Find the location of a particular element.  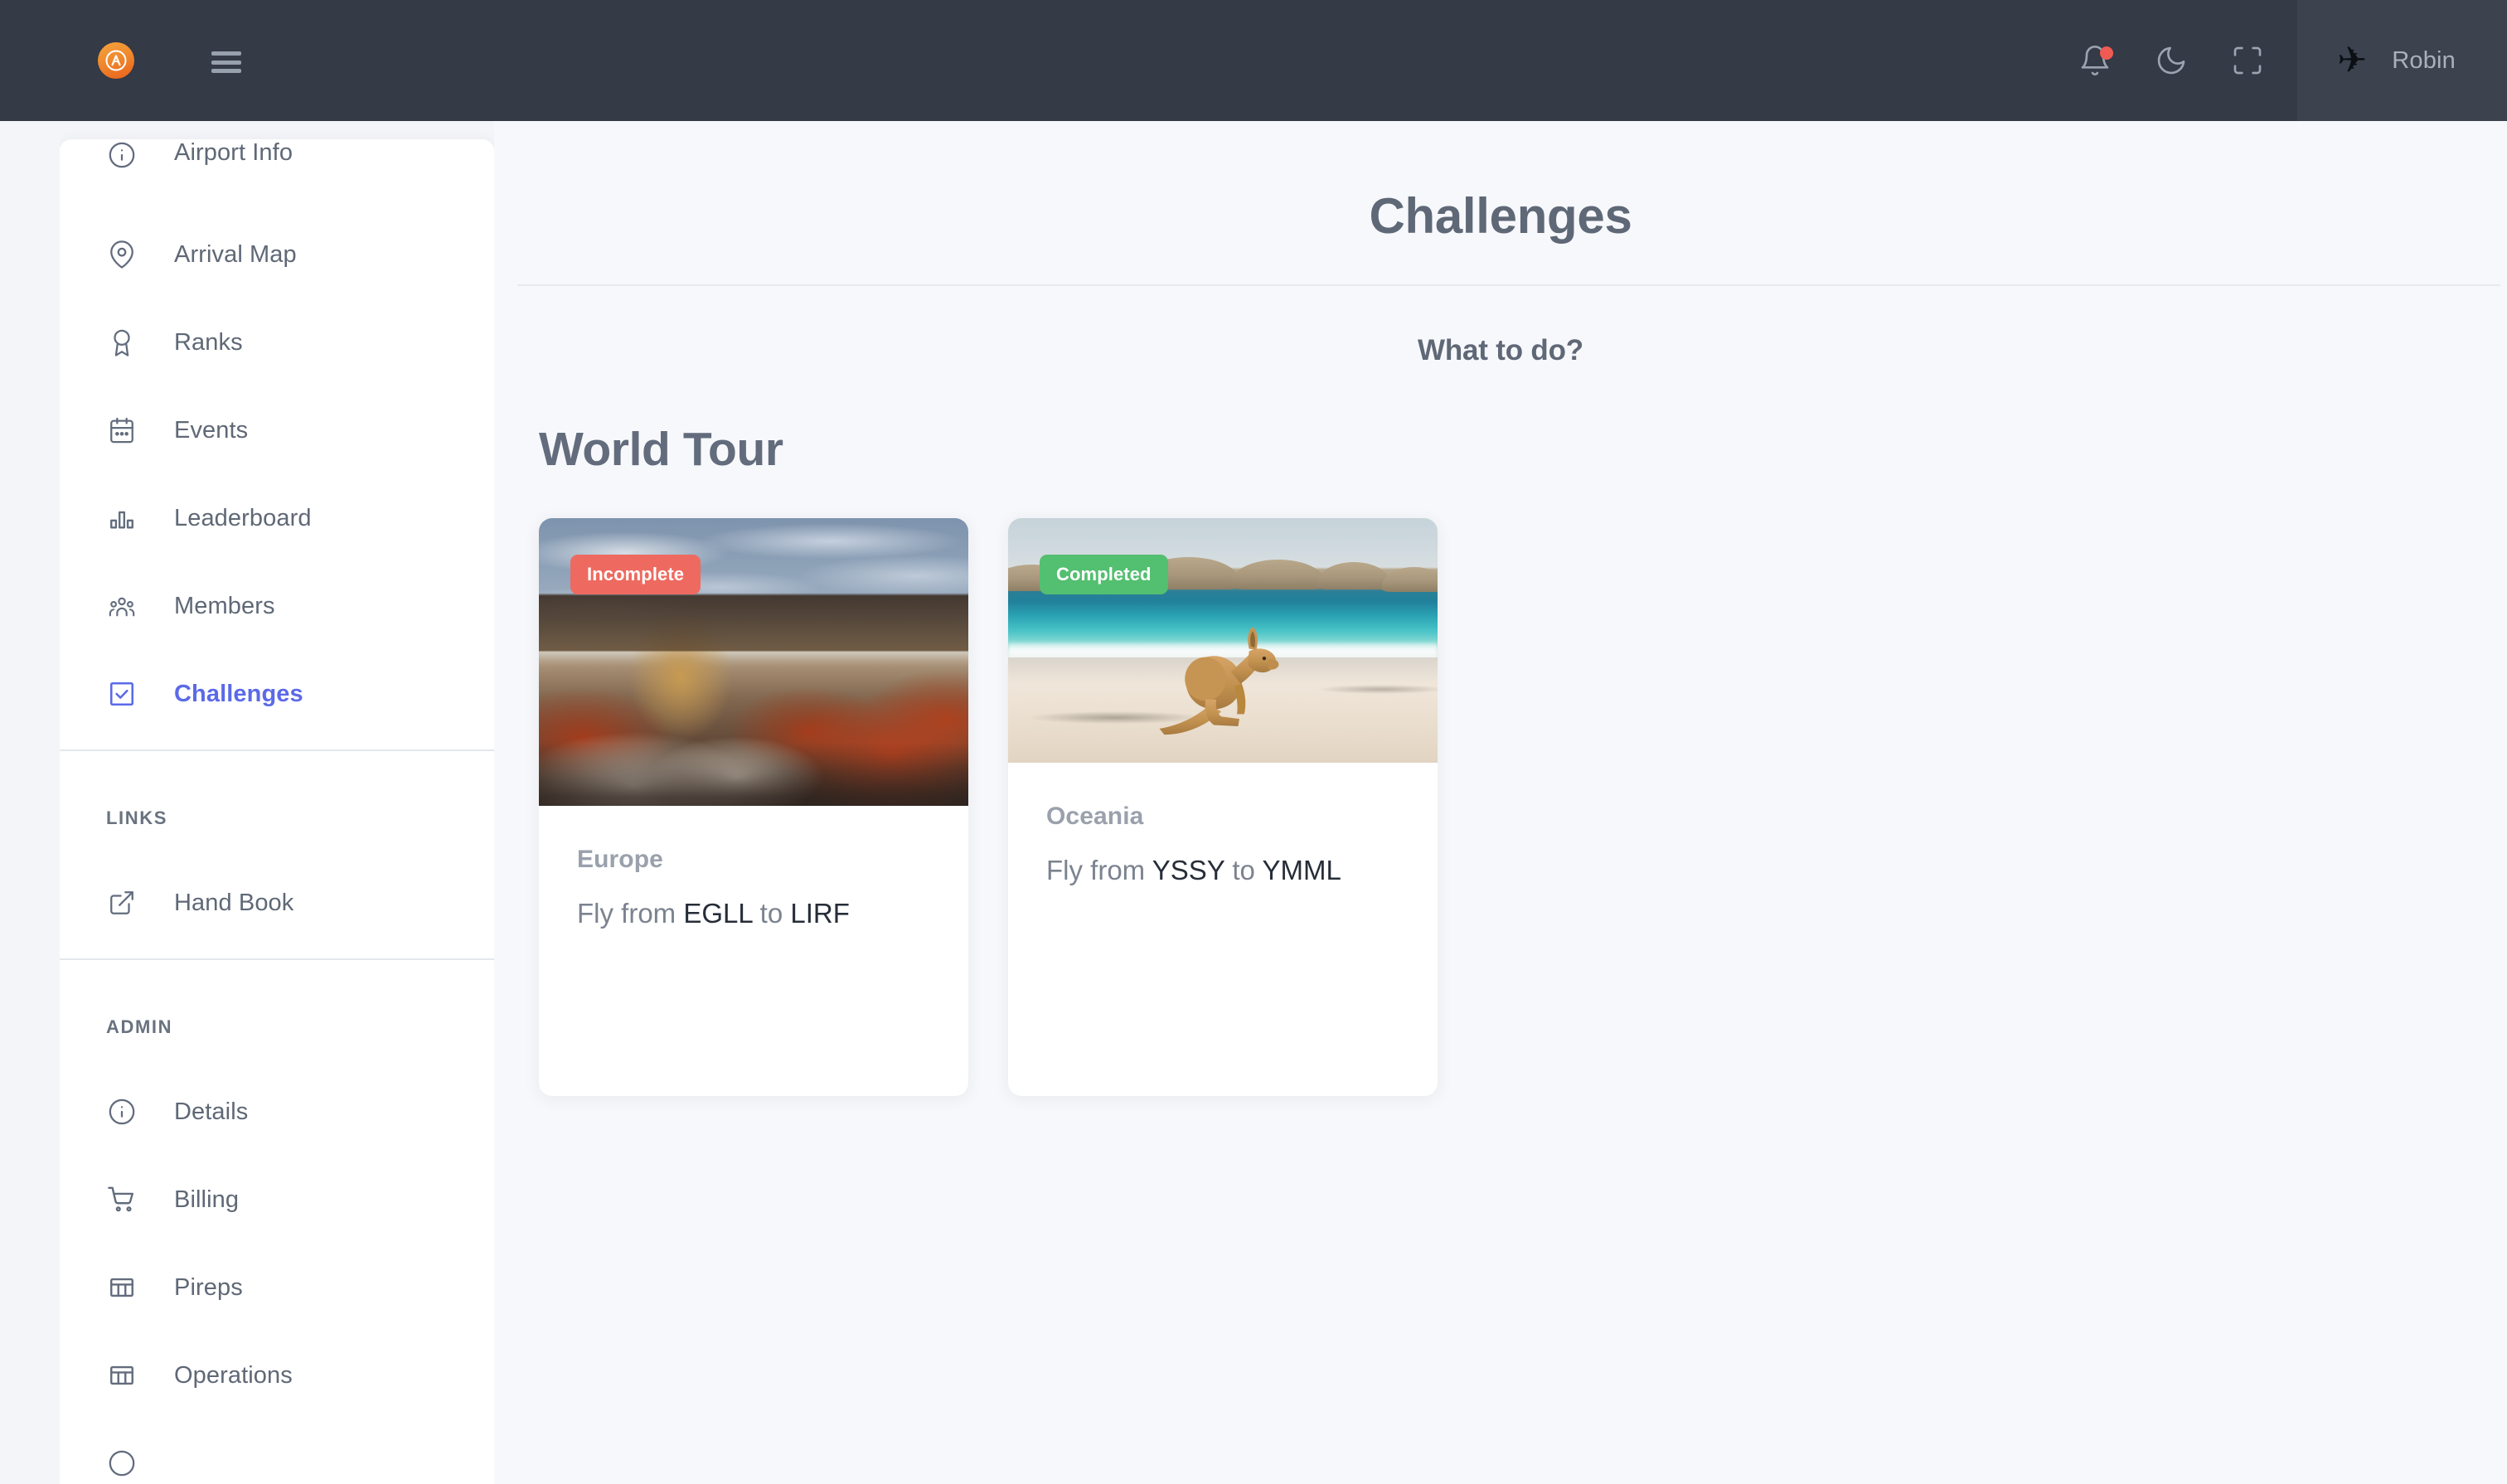

sidebar-item-label: Pireps is located at coordinates (208, 1287).